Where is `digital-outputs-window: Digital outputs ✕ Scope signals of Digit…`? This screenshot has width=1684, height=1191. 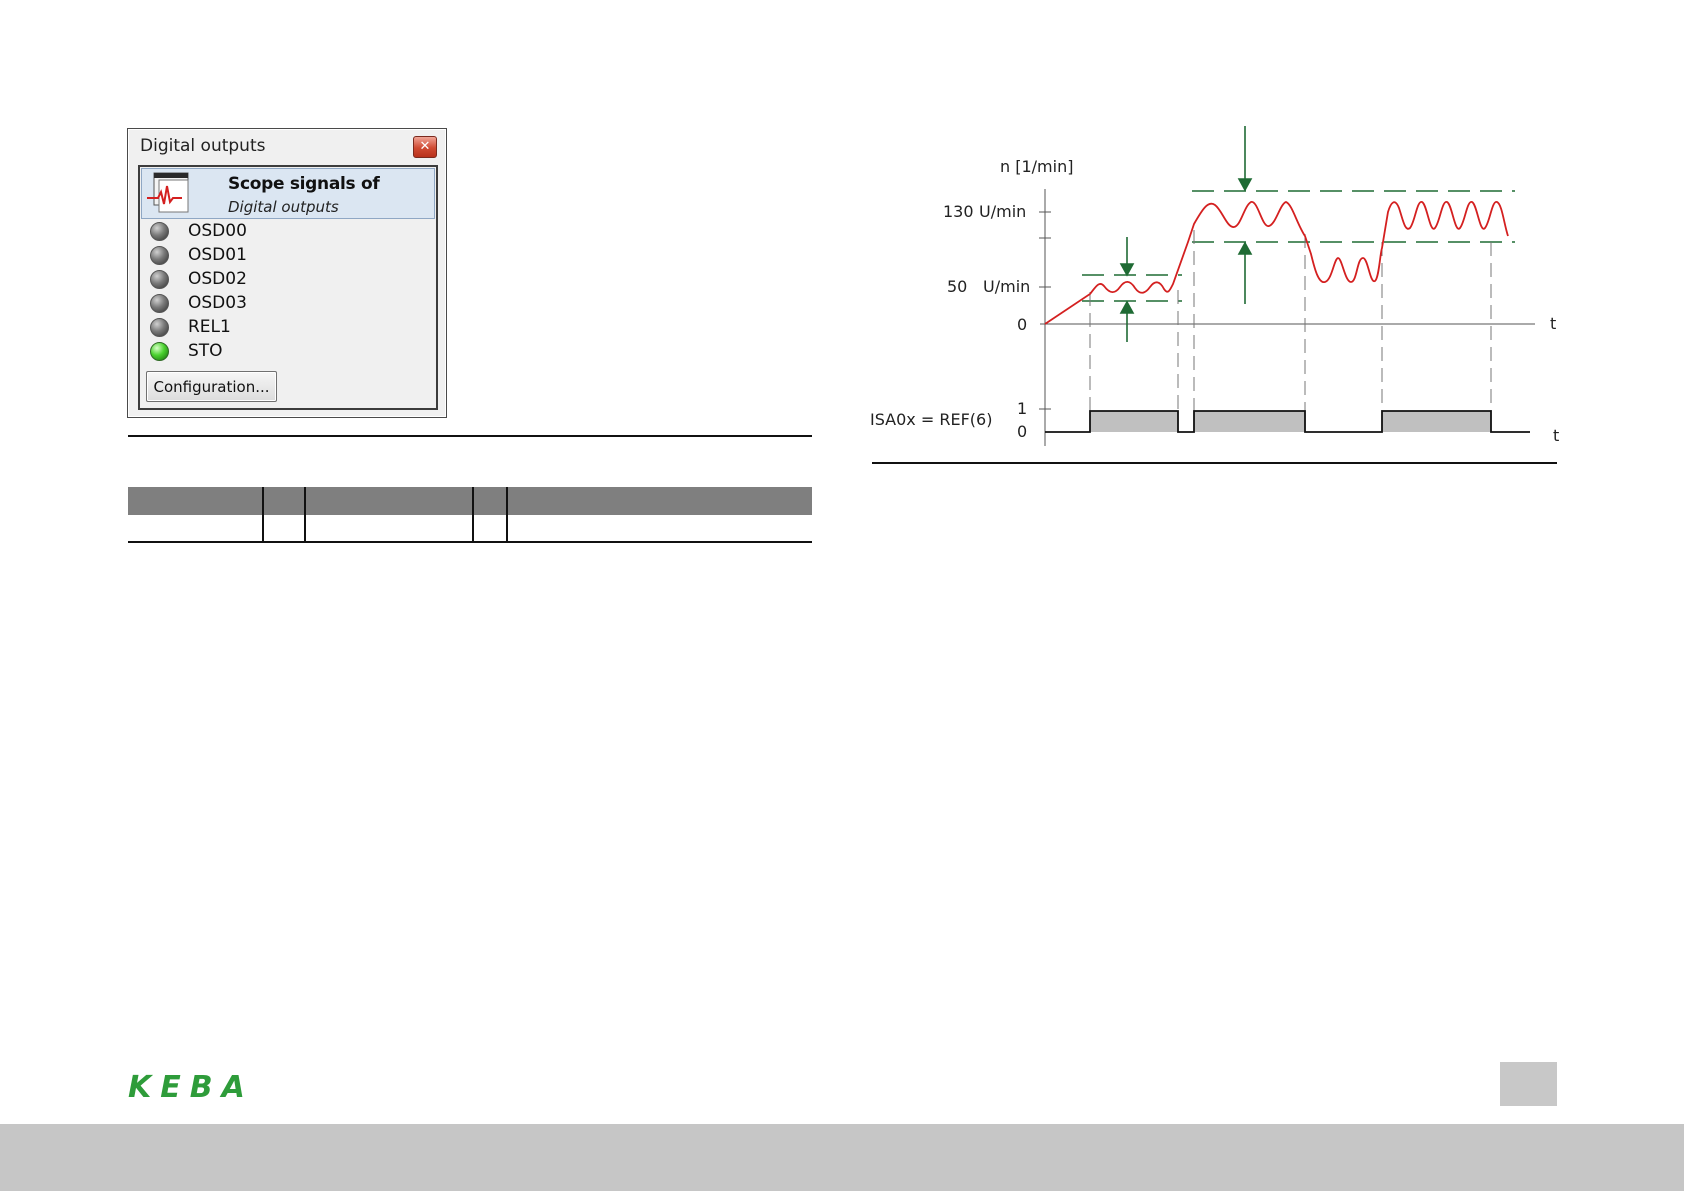
digital-outputs-window: Digital outputs ✕ Scope signals of Digit… is located at coordinates (287, 273).